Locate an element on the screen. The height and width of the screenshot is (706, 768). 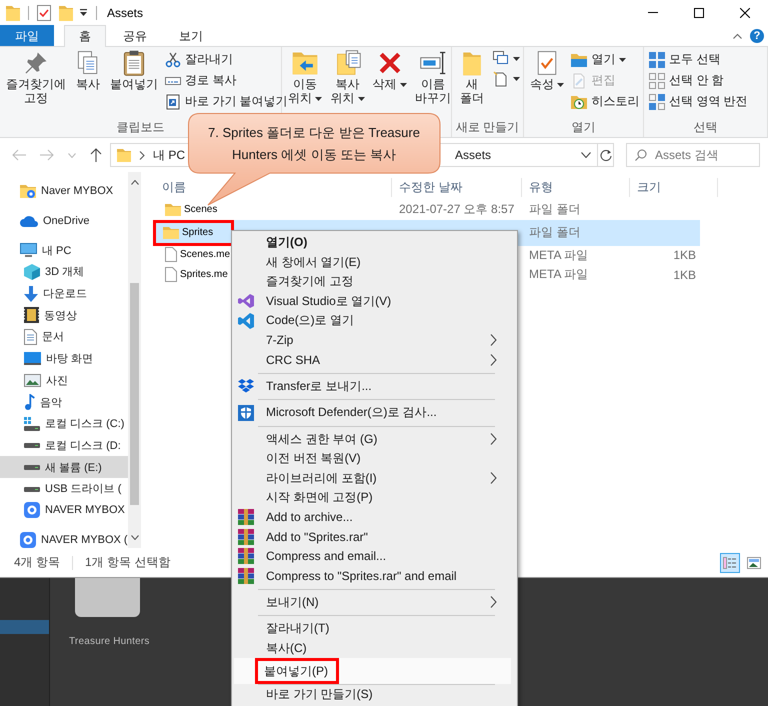
status-text: 1개 항목 선택함 is located at coordinates (127, 562).